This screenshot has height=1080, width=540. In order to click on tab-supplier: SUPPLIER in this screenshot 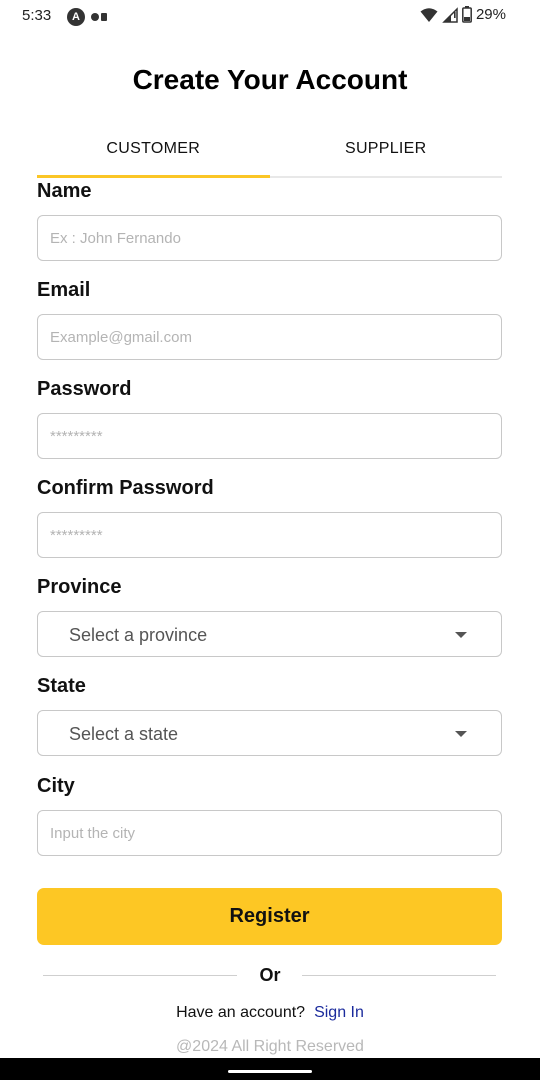, I will do `click(386, 152)`.